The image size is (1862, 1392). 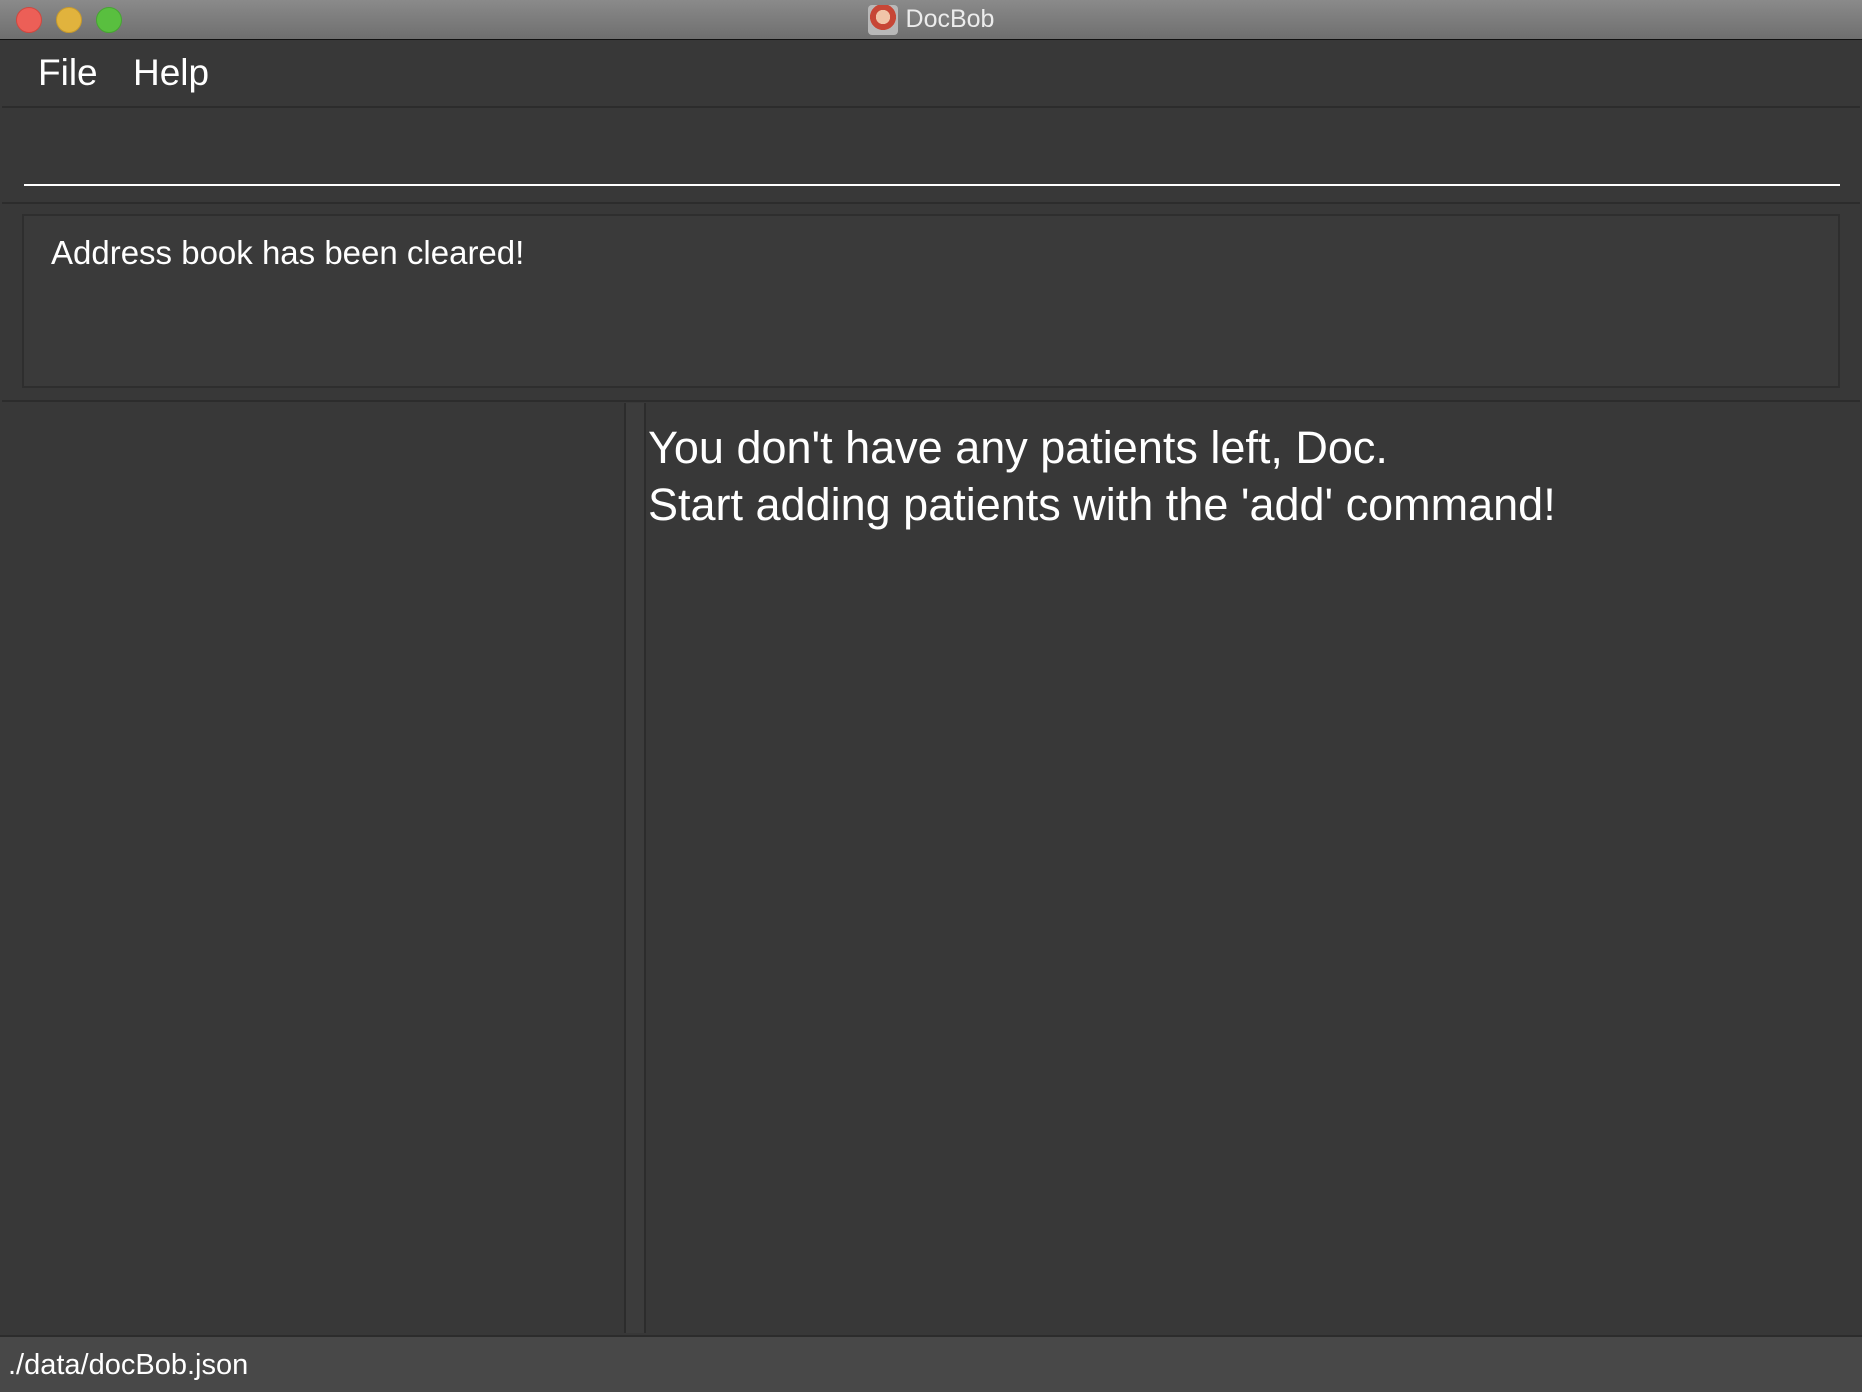 I want to click on result-display: Address book has been cleared!, so click(x=931, y=301).